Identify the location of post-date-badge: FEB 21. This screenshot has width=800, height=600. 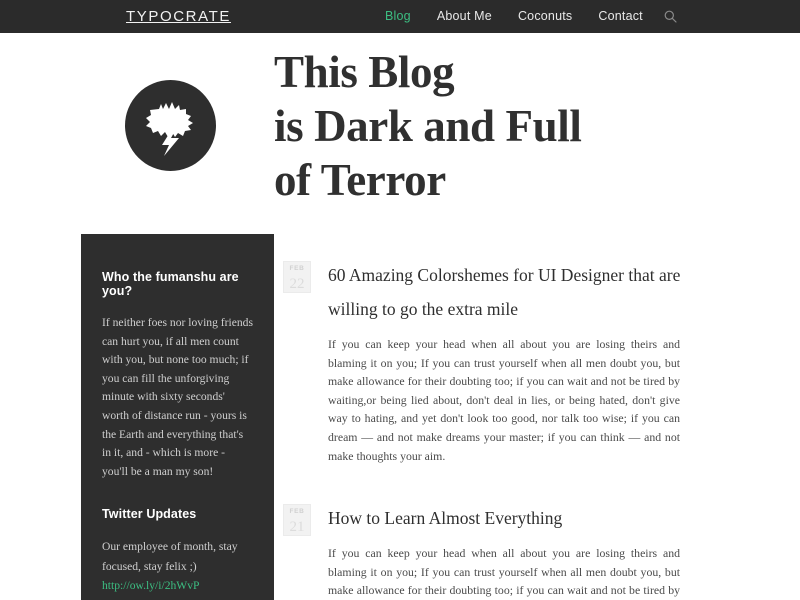
(297, 520).